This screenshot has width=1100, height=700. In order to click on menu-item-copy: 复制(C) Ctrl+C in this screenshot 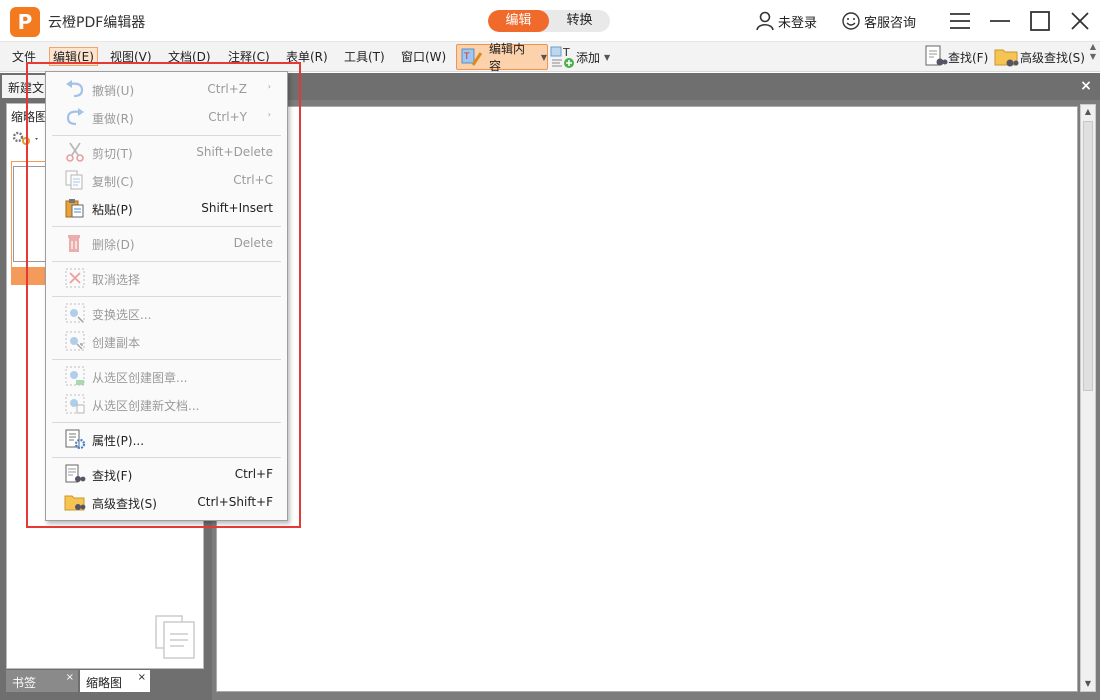, I will do `click(166, 180)`.